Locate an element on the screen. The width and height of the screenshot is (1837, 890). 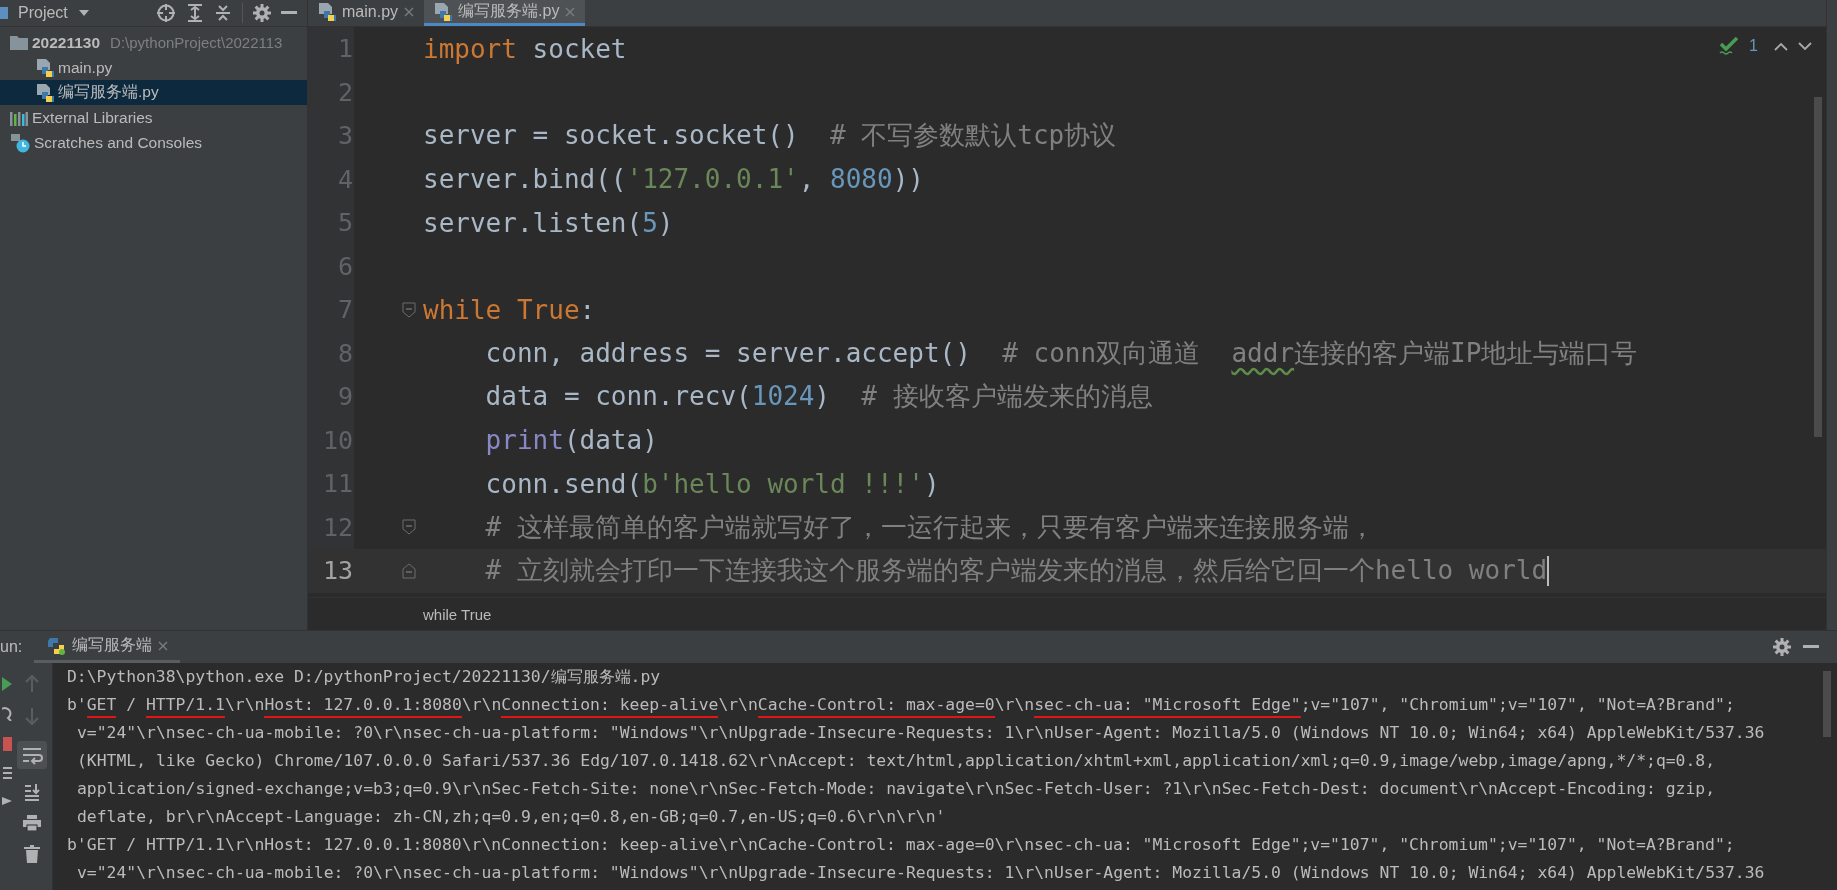
console-line: application/signed-exchange;v=b3;q=0.9\r\nSec-Fetch-Site: none\r\nSec-Fetch-Mode: navigate\r\nSec-Fetch-User: ?1\r\nSec-Fetch-Dest: document\r\nAccept-Encoding: gzip, is located at coordinates (896, 789).